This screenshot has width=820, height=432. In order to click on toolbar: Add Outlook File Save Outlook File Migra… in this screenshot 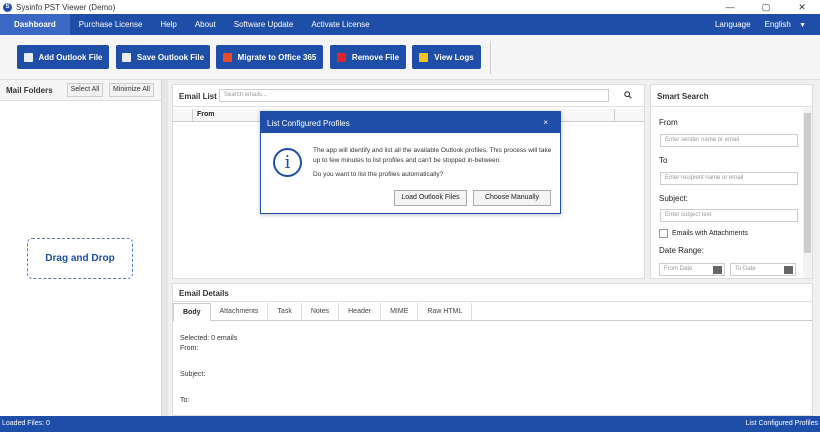, I will do `click(410, 57)`.